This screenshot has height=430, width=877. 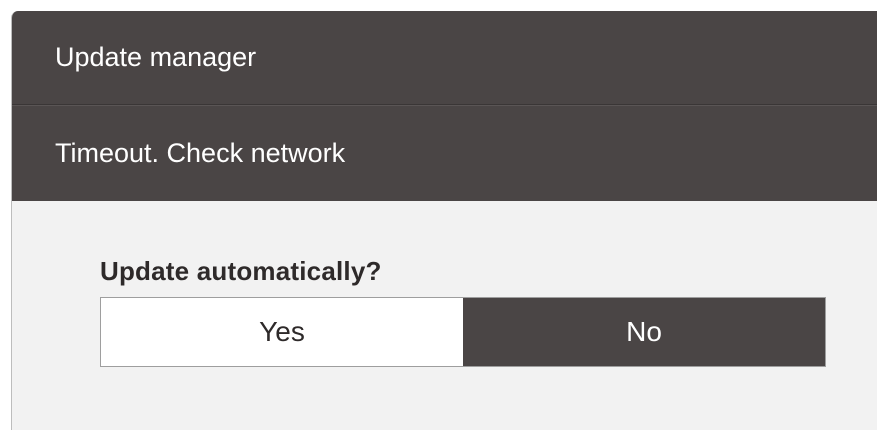 I want to click on question-label: Update automatically?, so click(x=241, y=271).